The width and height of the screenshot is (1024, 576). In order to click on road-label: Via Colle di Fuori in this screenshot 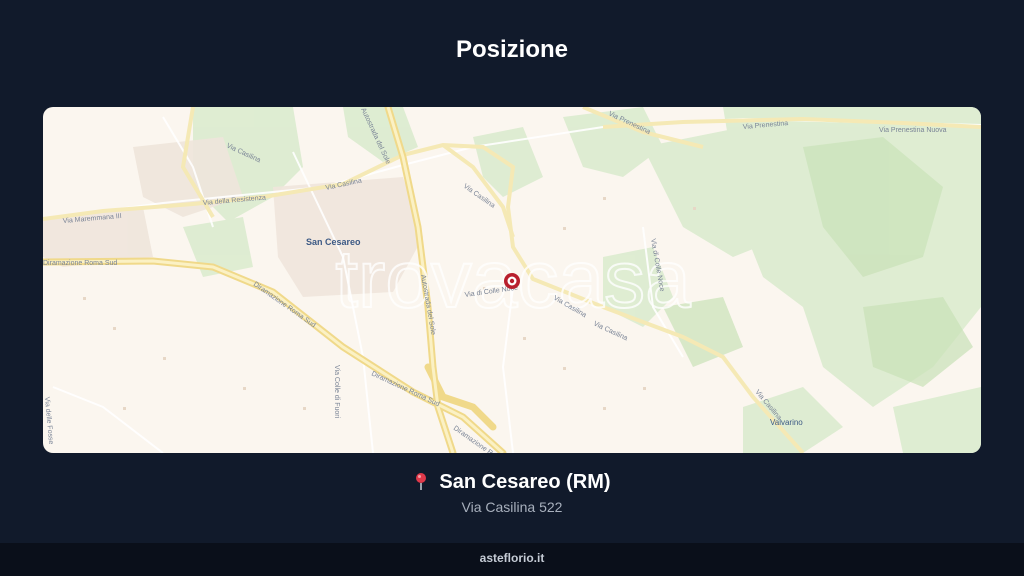, I will do `click(336, 392)`.